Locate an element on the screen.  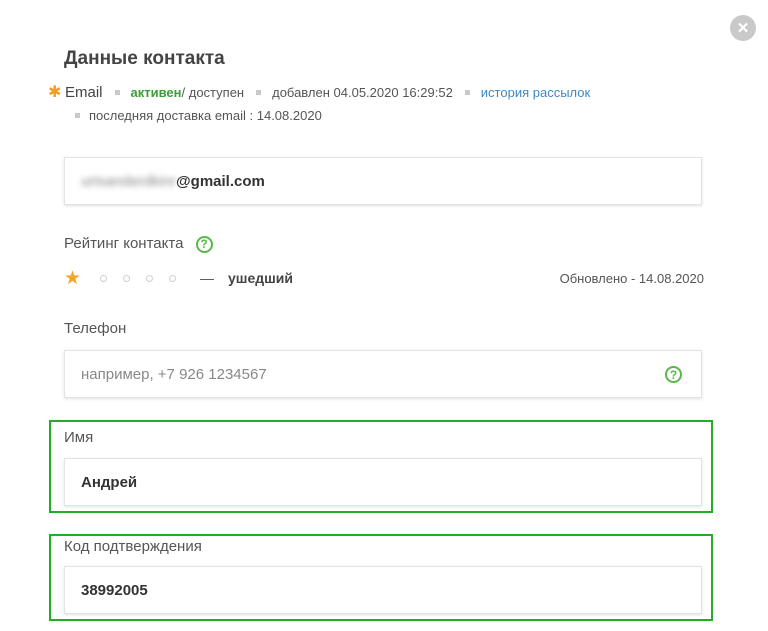
last-delivery: последняя доставка email : 14.08.2020 is located at coordinates (205, 115).